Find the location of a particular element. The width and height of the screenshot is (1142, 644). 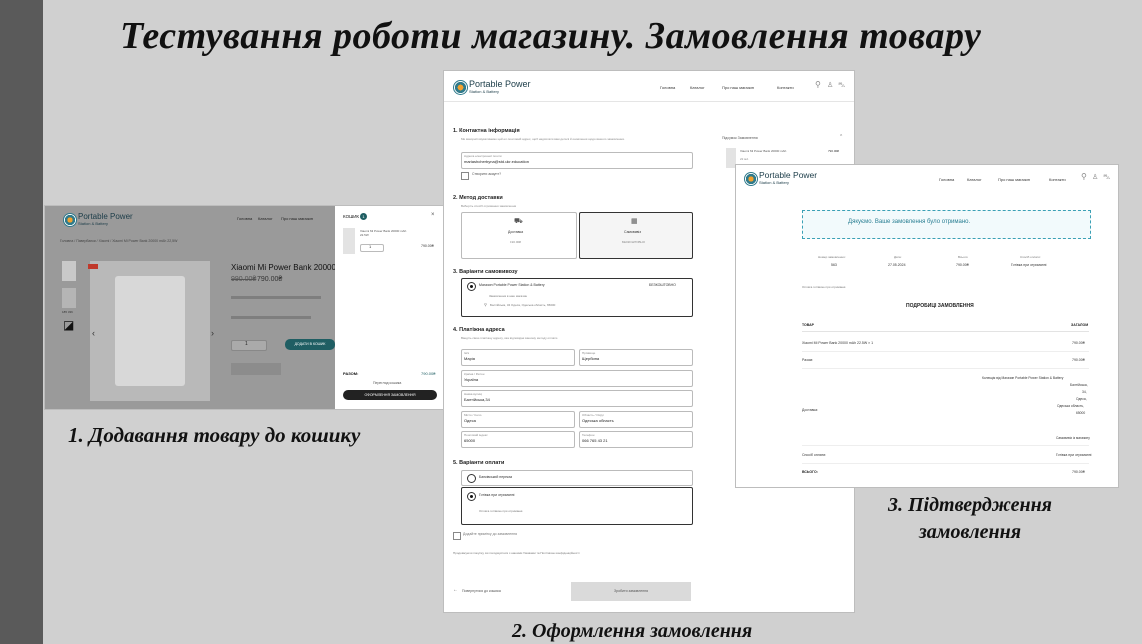

order-date-value: 27.05.2024 is located at coordinates (897, 265).